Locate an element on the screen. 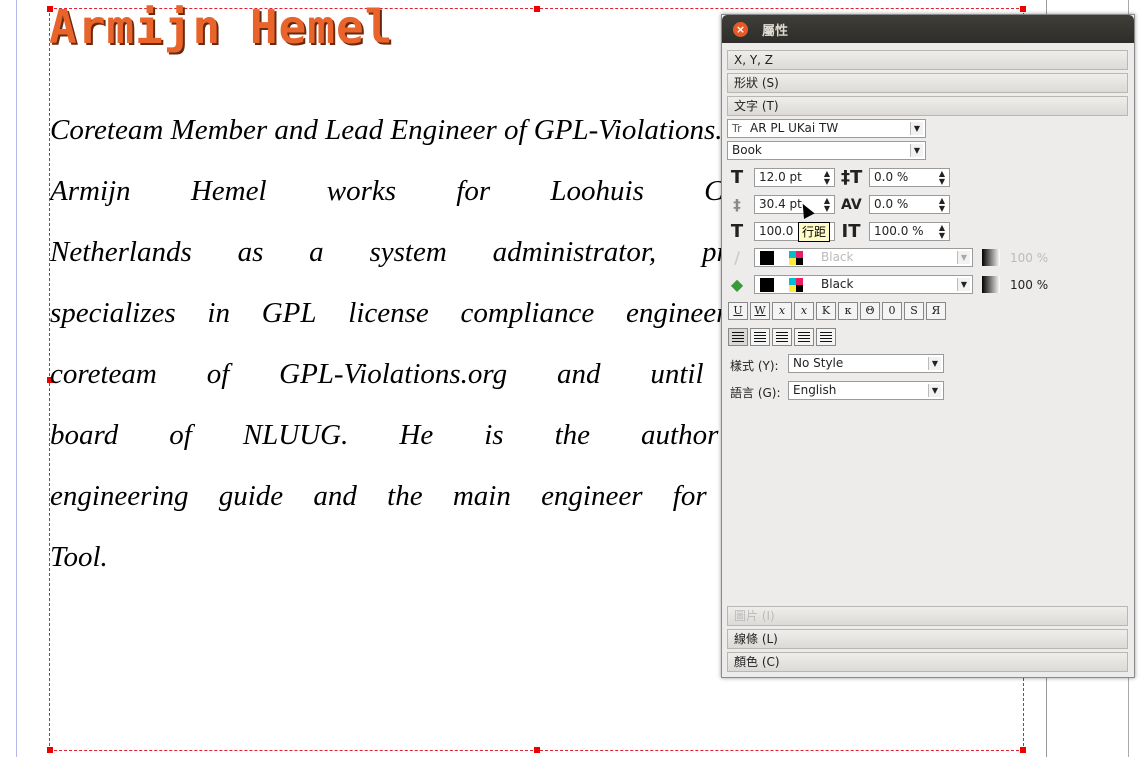  subscript-button: x is located at coordinates (782, 311).